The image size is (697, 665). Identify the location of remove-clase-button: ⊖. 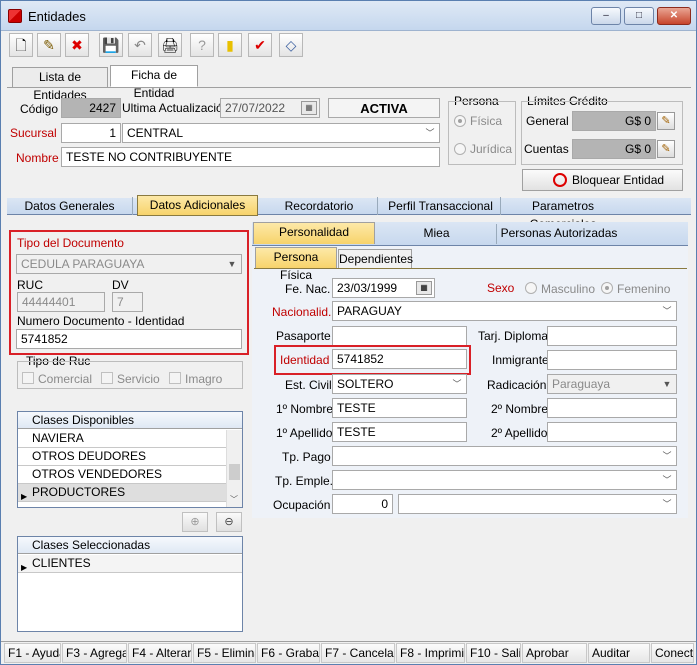
(229, 522).